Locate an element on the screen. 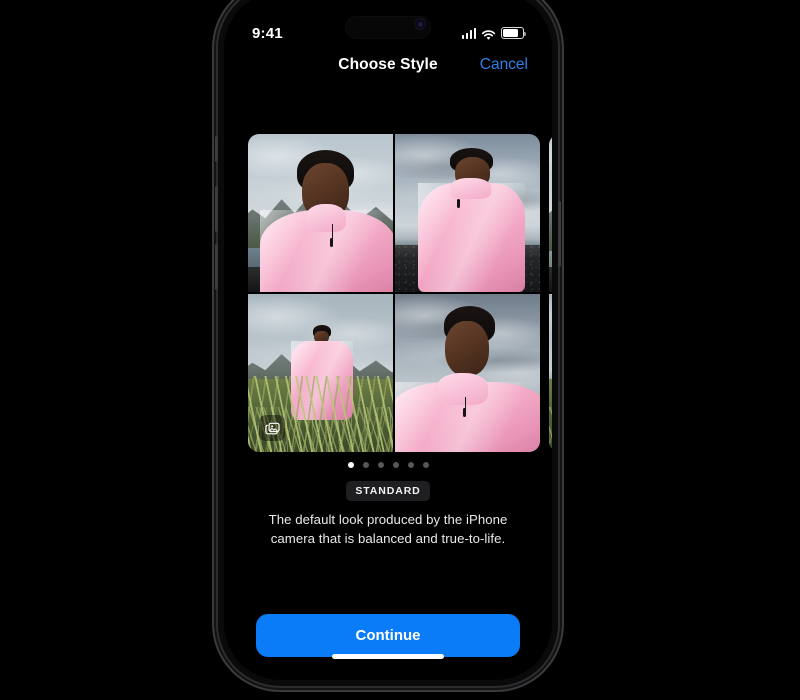 The height and width of the screenshot is (700, 800). volume-up-button is located at coordinates (216, 209).